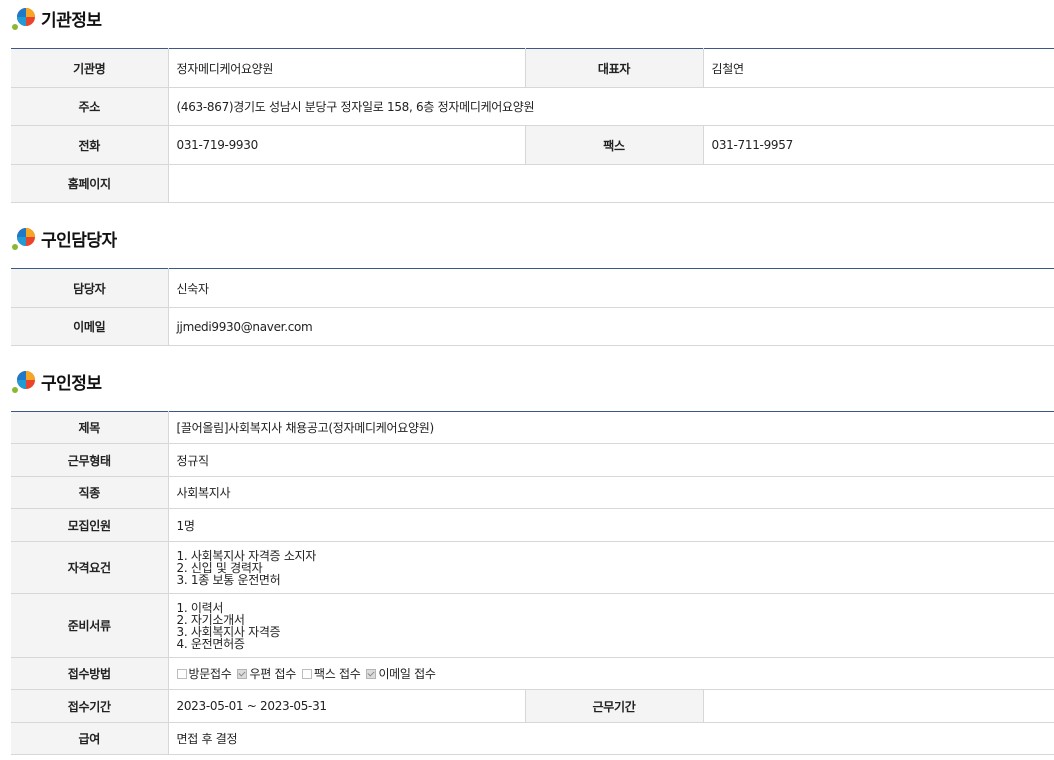  What do you see at coordinates (611, 738) in the screenshot?
I see `value-salary: 면접 후 결정` at bounding box center [611, 738].